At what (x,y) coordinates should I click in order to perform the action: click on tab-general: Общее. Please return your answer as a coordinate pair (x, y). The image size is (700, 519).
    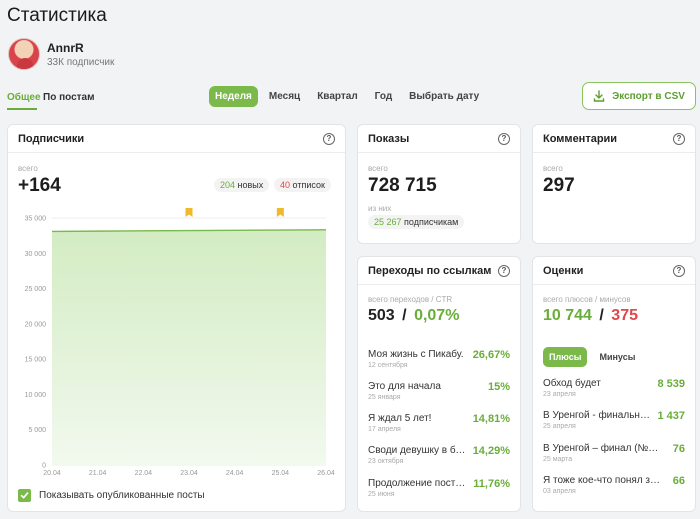
    Looking at the image, I should click on (24, 97).